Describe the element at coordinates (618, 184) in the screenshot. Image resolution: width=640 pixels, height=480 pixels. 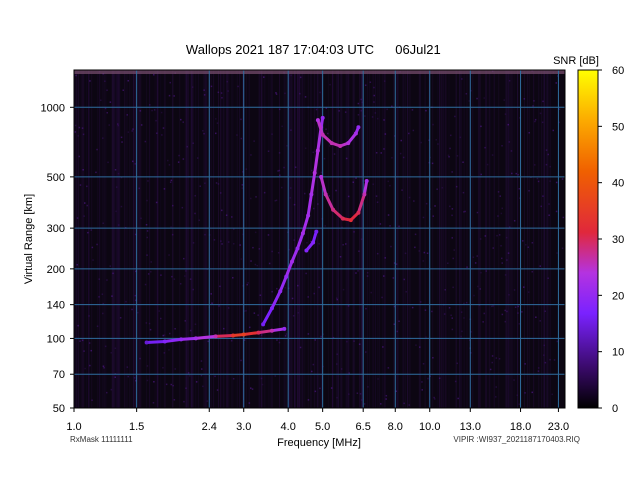
I see `colorbar-tick-label: 40` at that location.